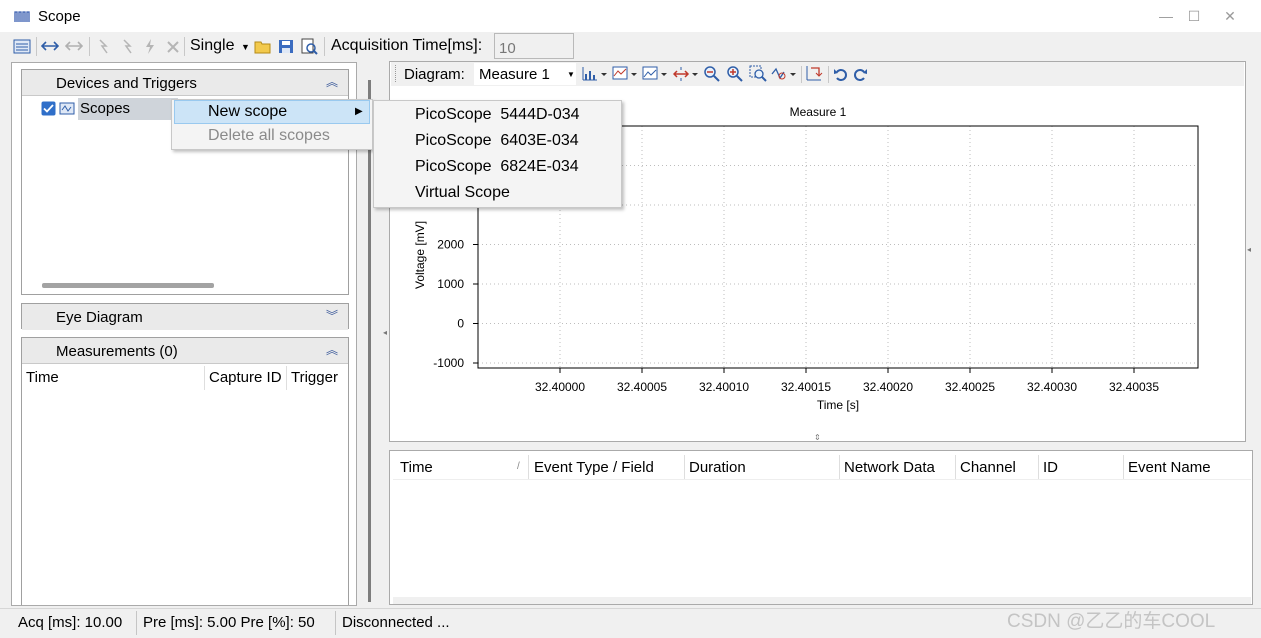 The height and width of the screenshot is (638, 1261). I want to click on zoom-area-icon, so click(759, 73).